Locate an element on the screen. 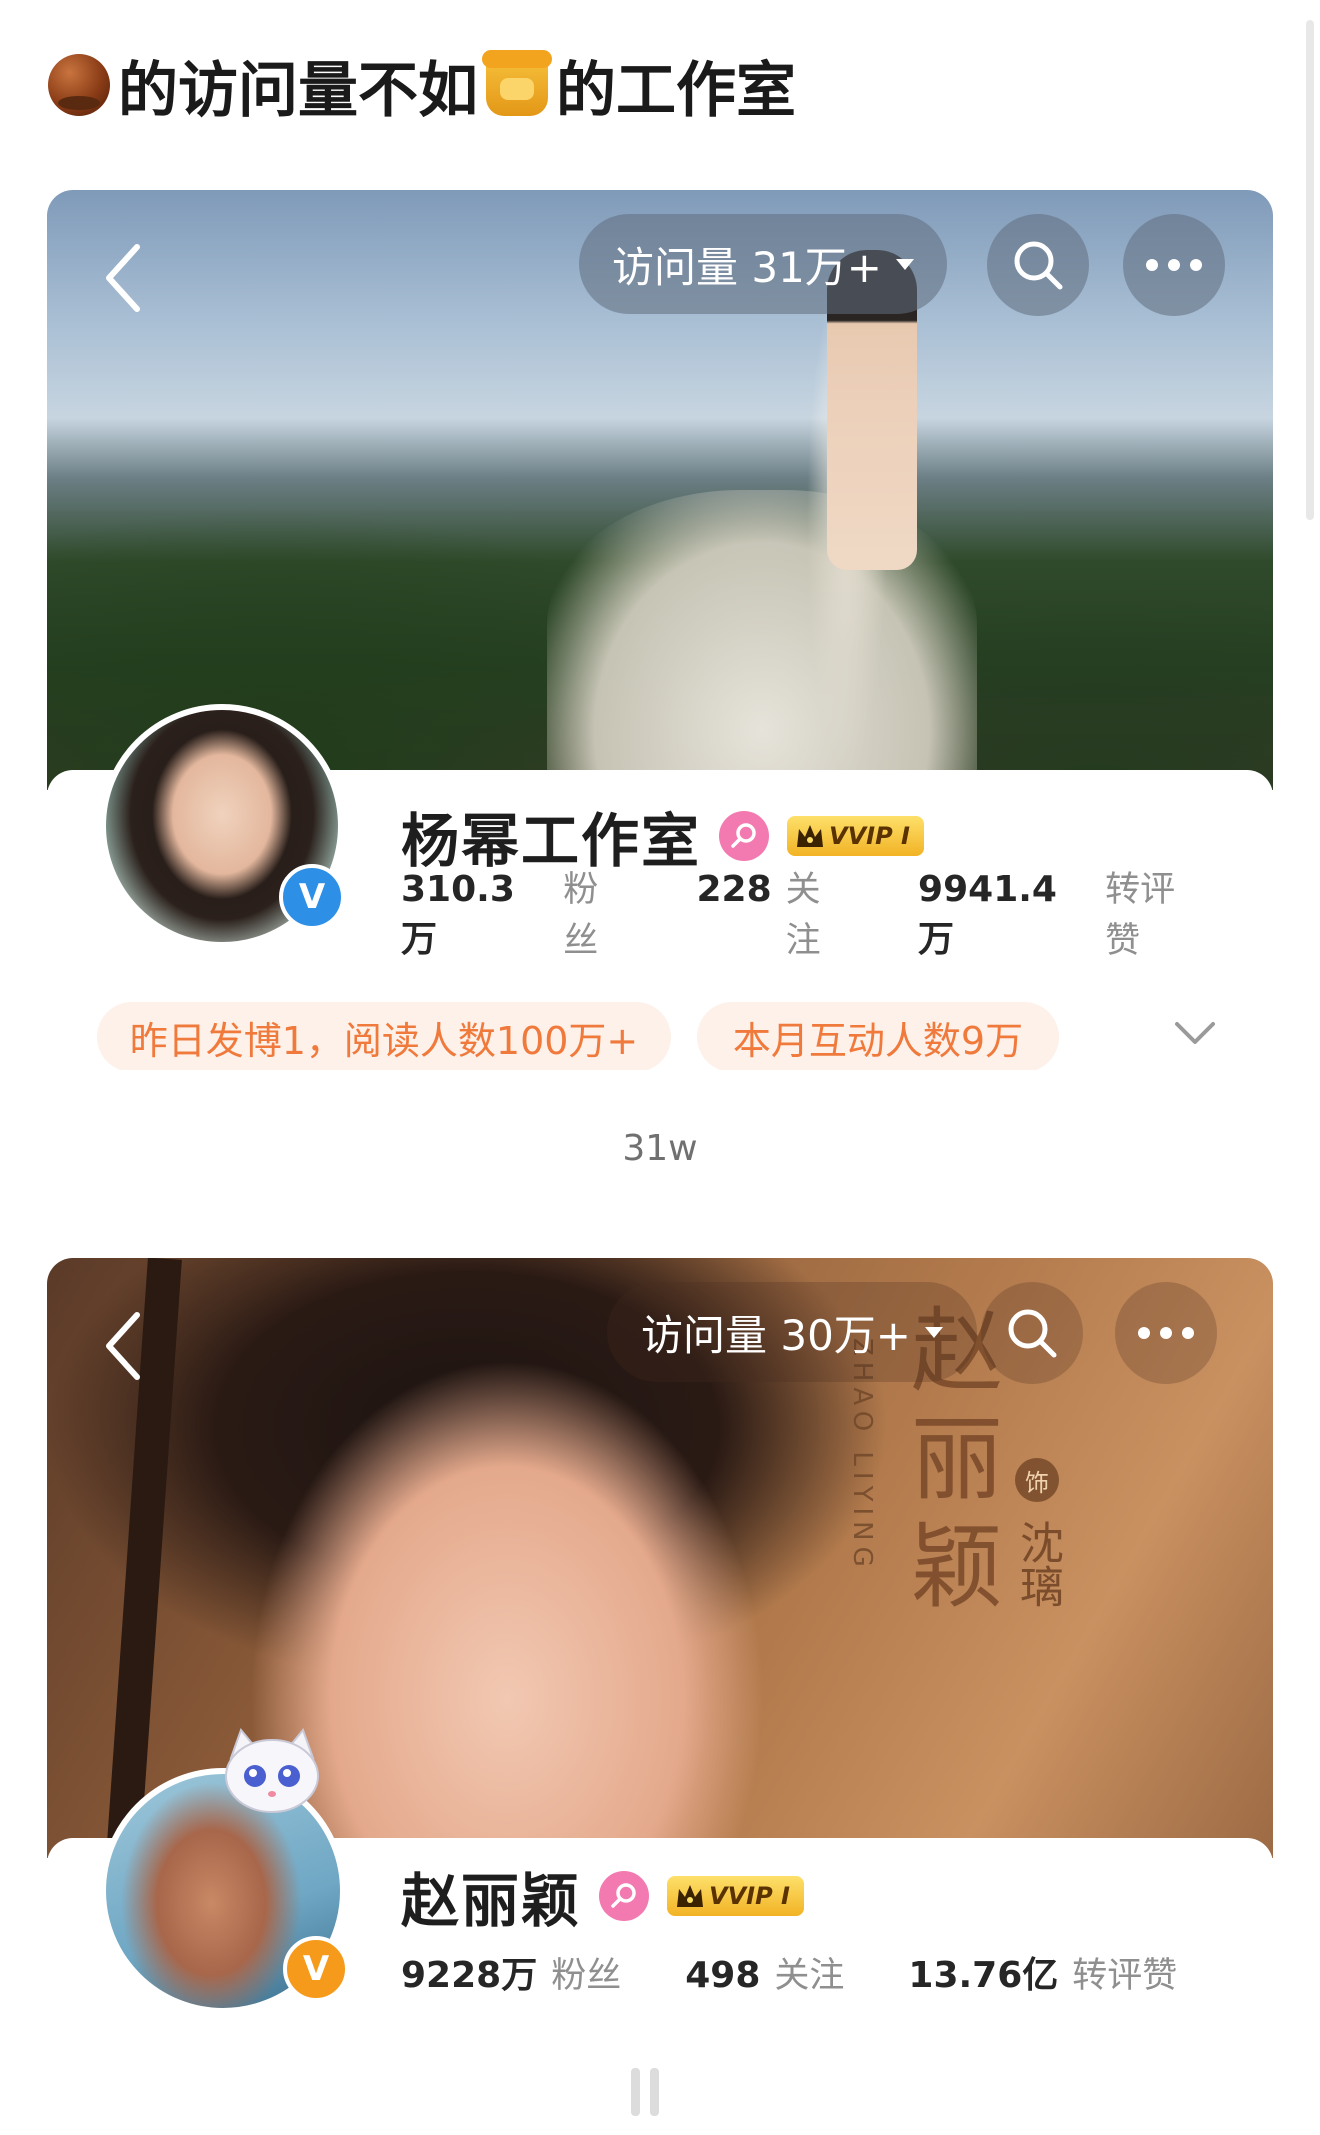 The image size is (1320, 2135). scrollbar is located at coordinates (1310, 270).